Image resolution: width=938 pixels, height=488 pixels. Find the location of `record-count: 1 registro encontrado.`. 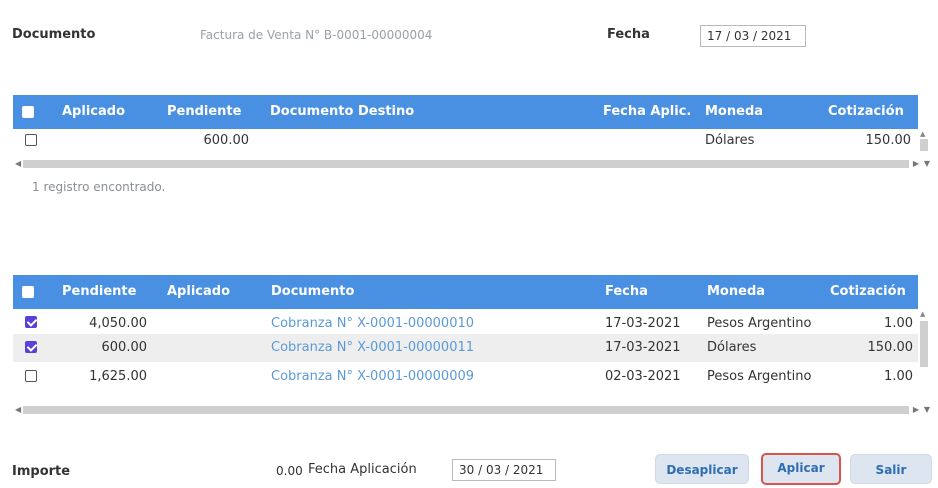

record-count: 1 registro encontrado. is located at coordinates (99, 187).